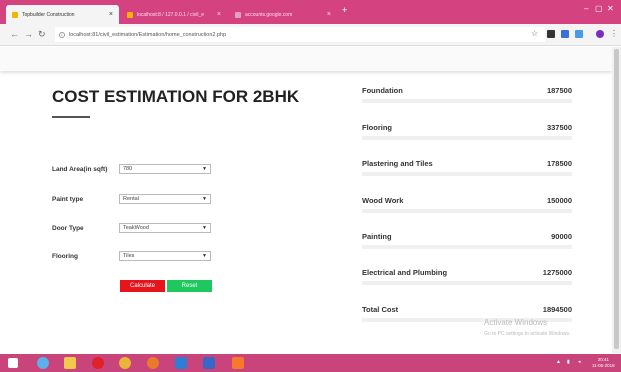 This screenshot has height=372, width=621. What do you see at coordinates (382, 90) in the screenshot?
I see `cost-name: Foundation` at bounding box center [382, 90].